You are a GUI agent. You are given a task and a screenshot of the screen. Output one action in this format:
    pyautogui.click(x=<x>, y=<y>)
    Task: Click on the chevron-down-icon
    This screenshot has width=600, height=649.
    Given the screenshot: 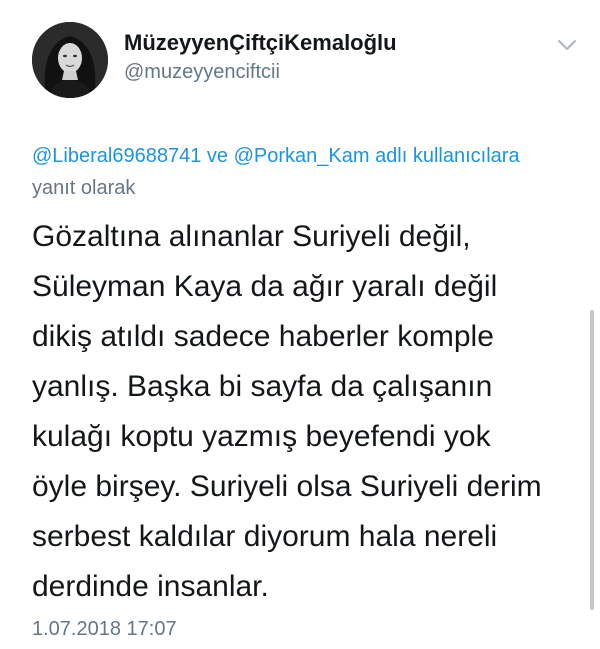 What is the action you would take?
    pyautogui.click(x=567, y=45)
    